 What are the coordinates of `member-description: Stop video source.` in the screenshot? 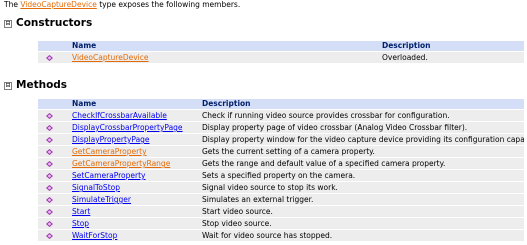 It's located at (237, 223).